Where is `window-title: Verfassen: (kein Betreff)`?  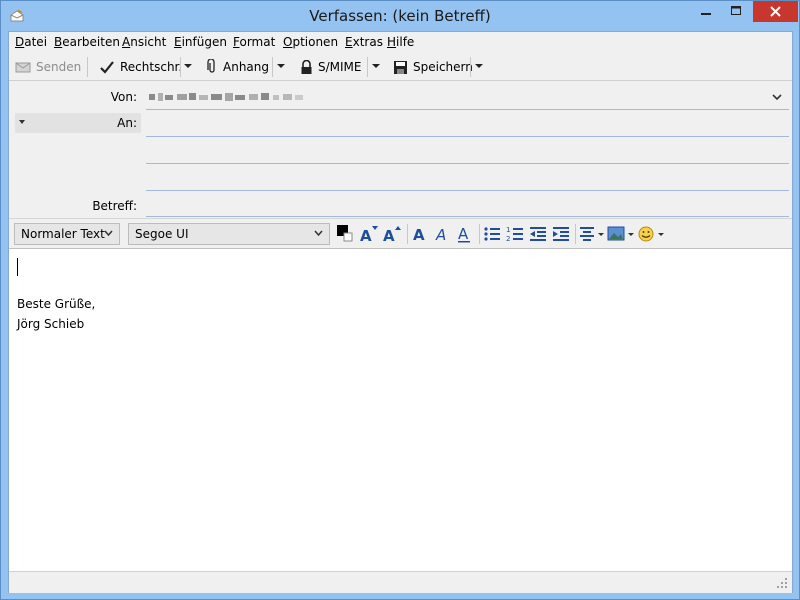 window-title: Verfassen: (kein Betreff) is located at coordinates (400, 16).